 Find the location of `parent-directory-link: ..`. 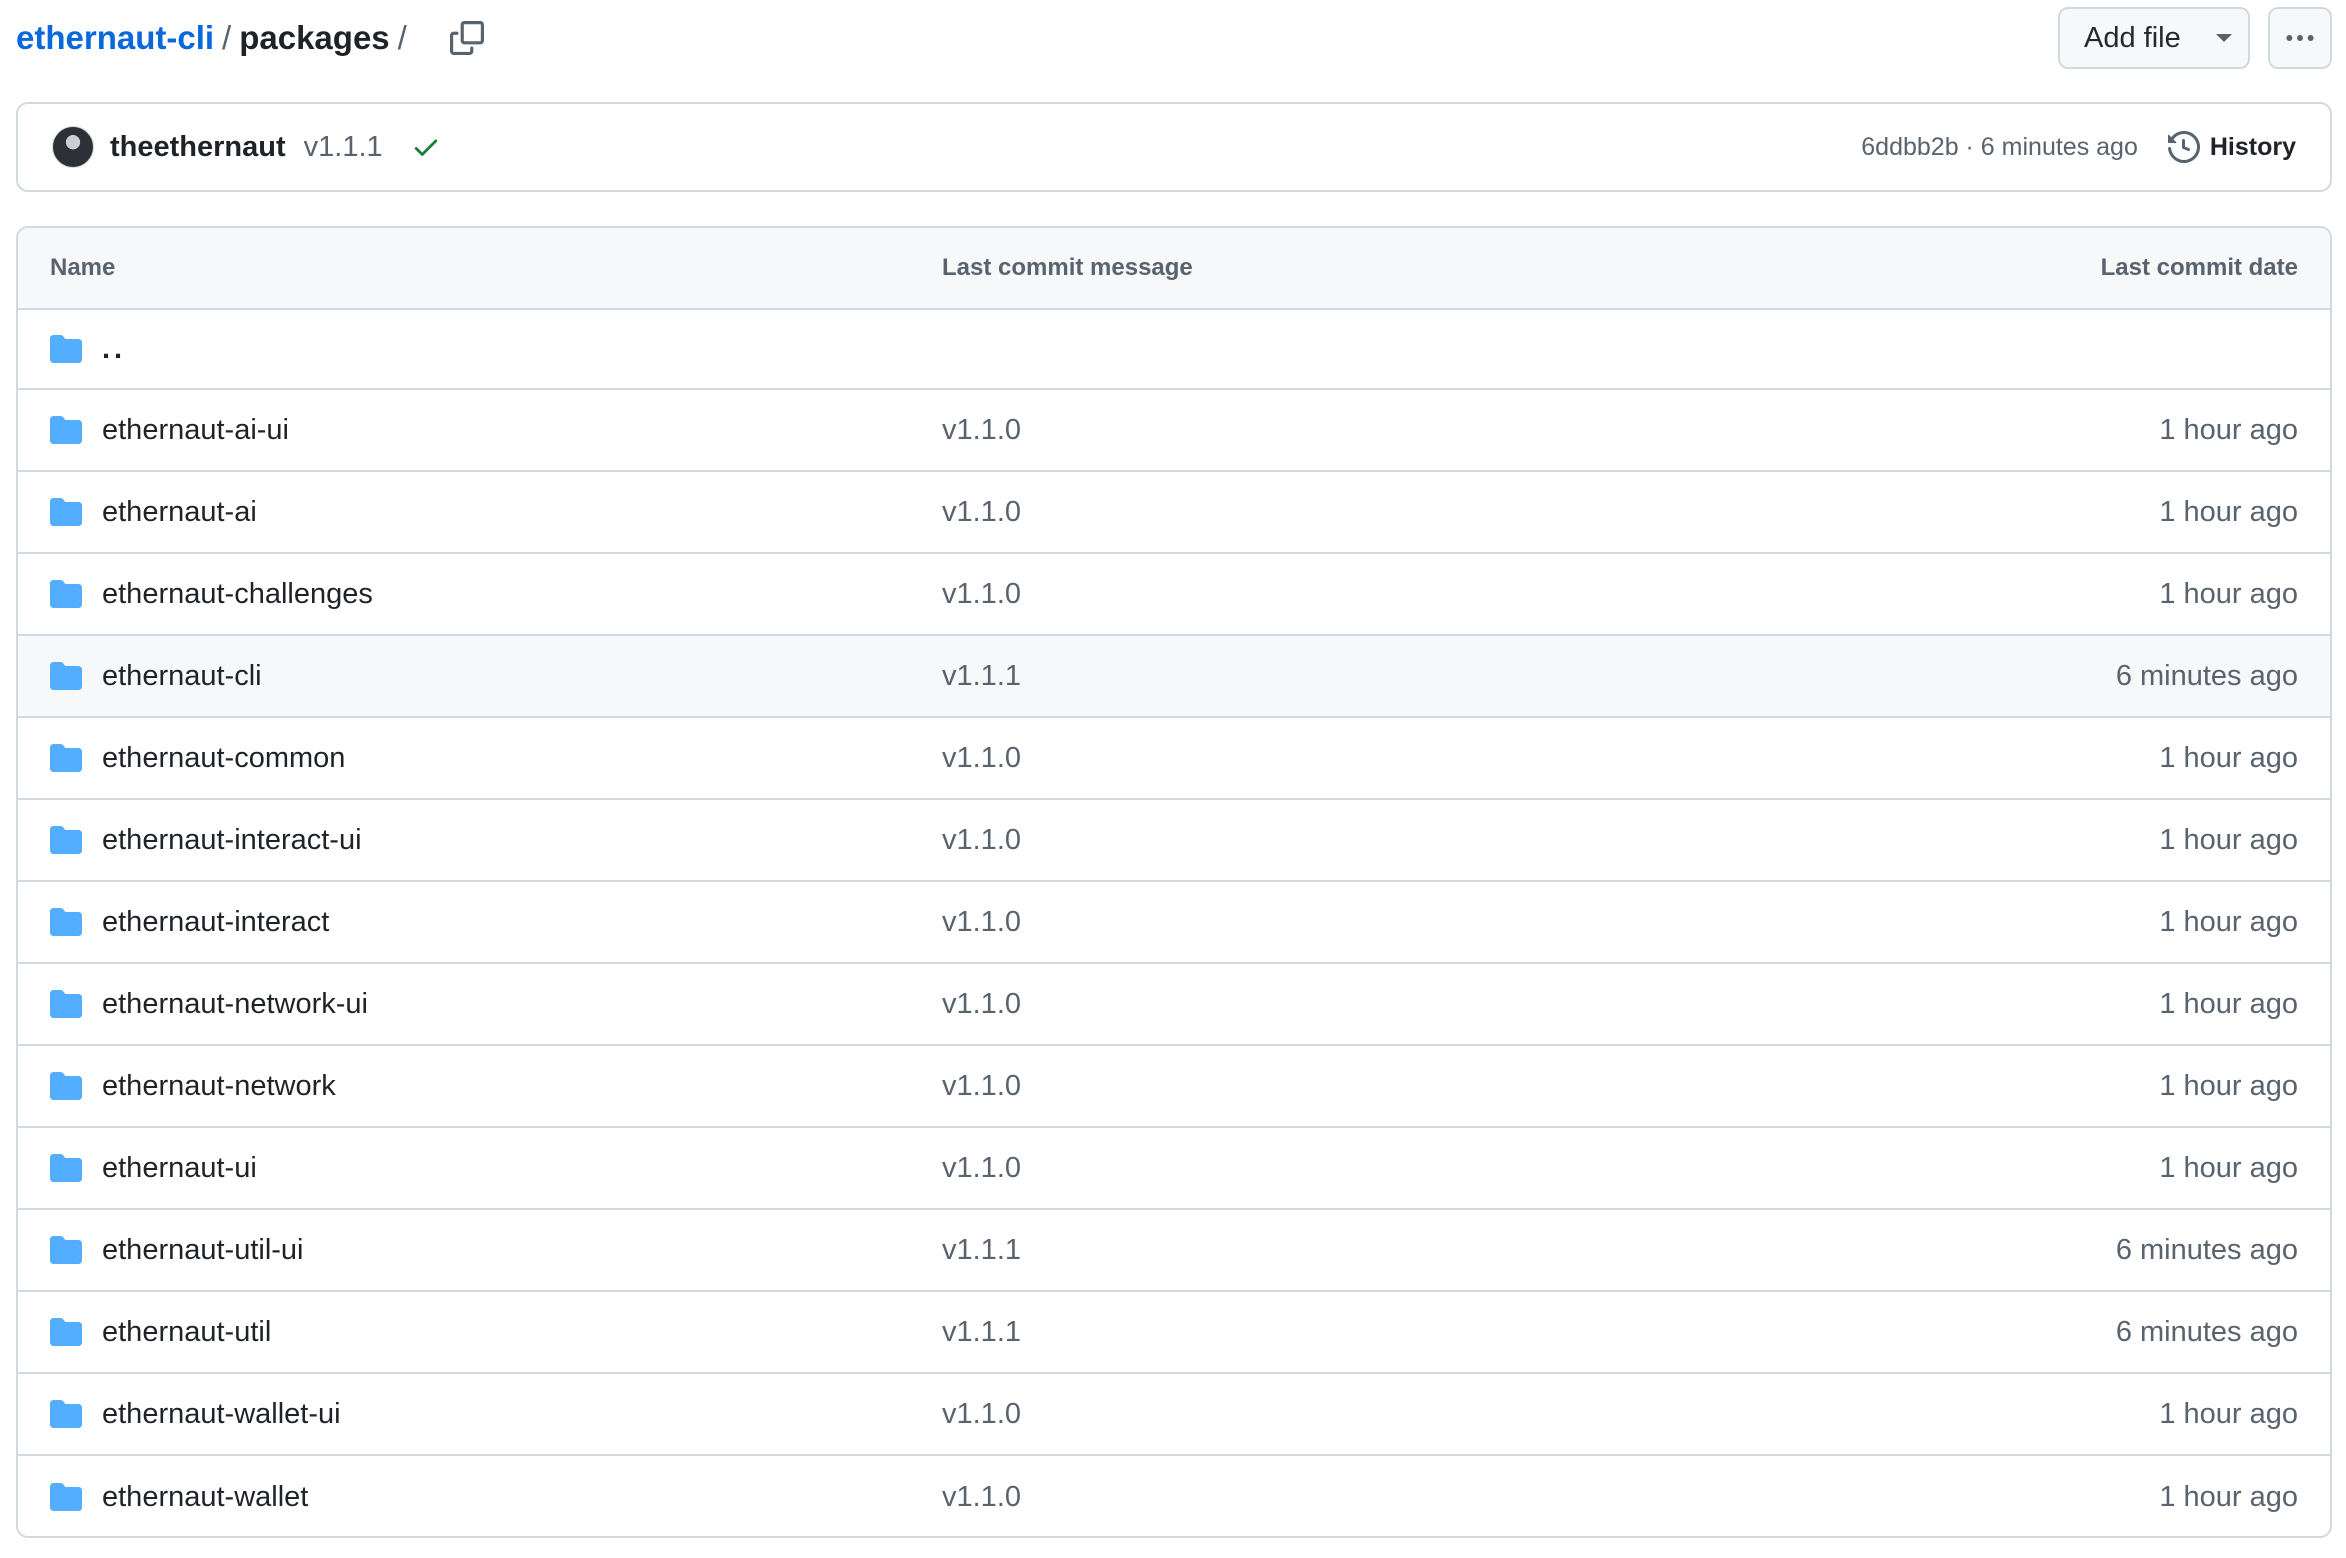

parent-directory-link: .. is located at coordinates (114, 349).